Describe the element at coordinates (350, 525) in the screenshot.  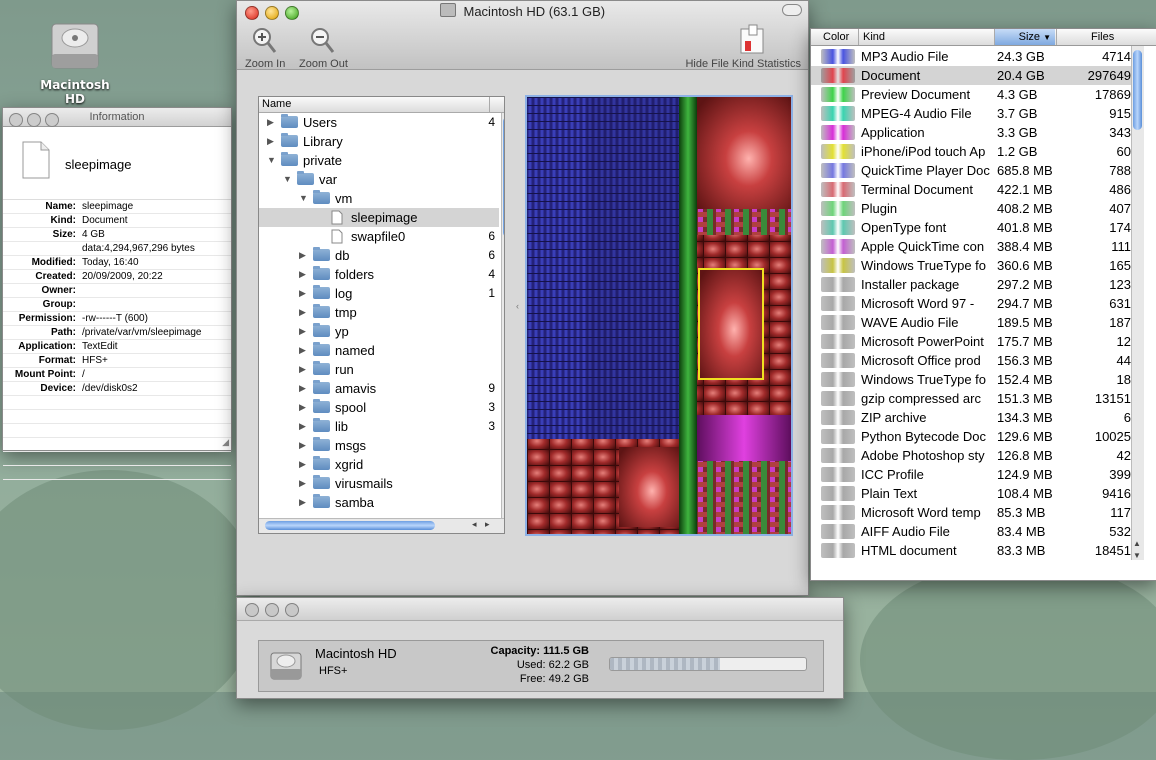
I see `tree-horizontal-scroll-thumb` at that location.